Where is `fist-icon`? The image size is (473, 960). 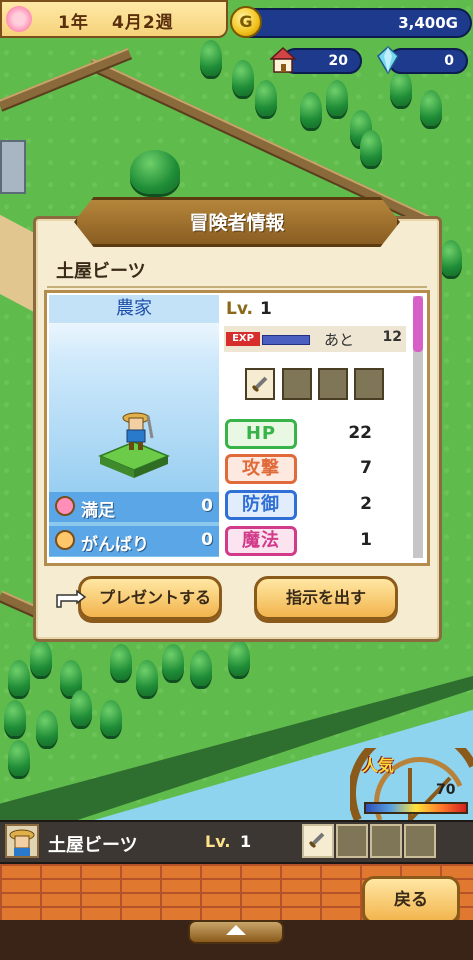 fist-icon is located at coordinates (65, 540).